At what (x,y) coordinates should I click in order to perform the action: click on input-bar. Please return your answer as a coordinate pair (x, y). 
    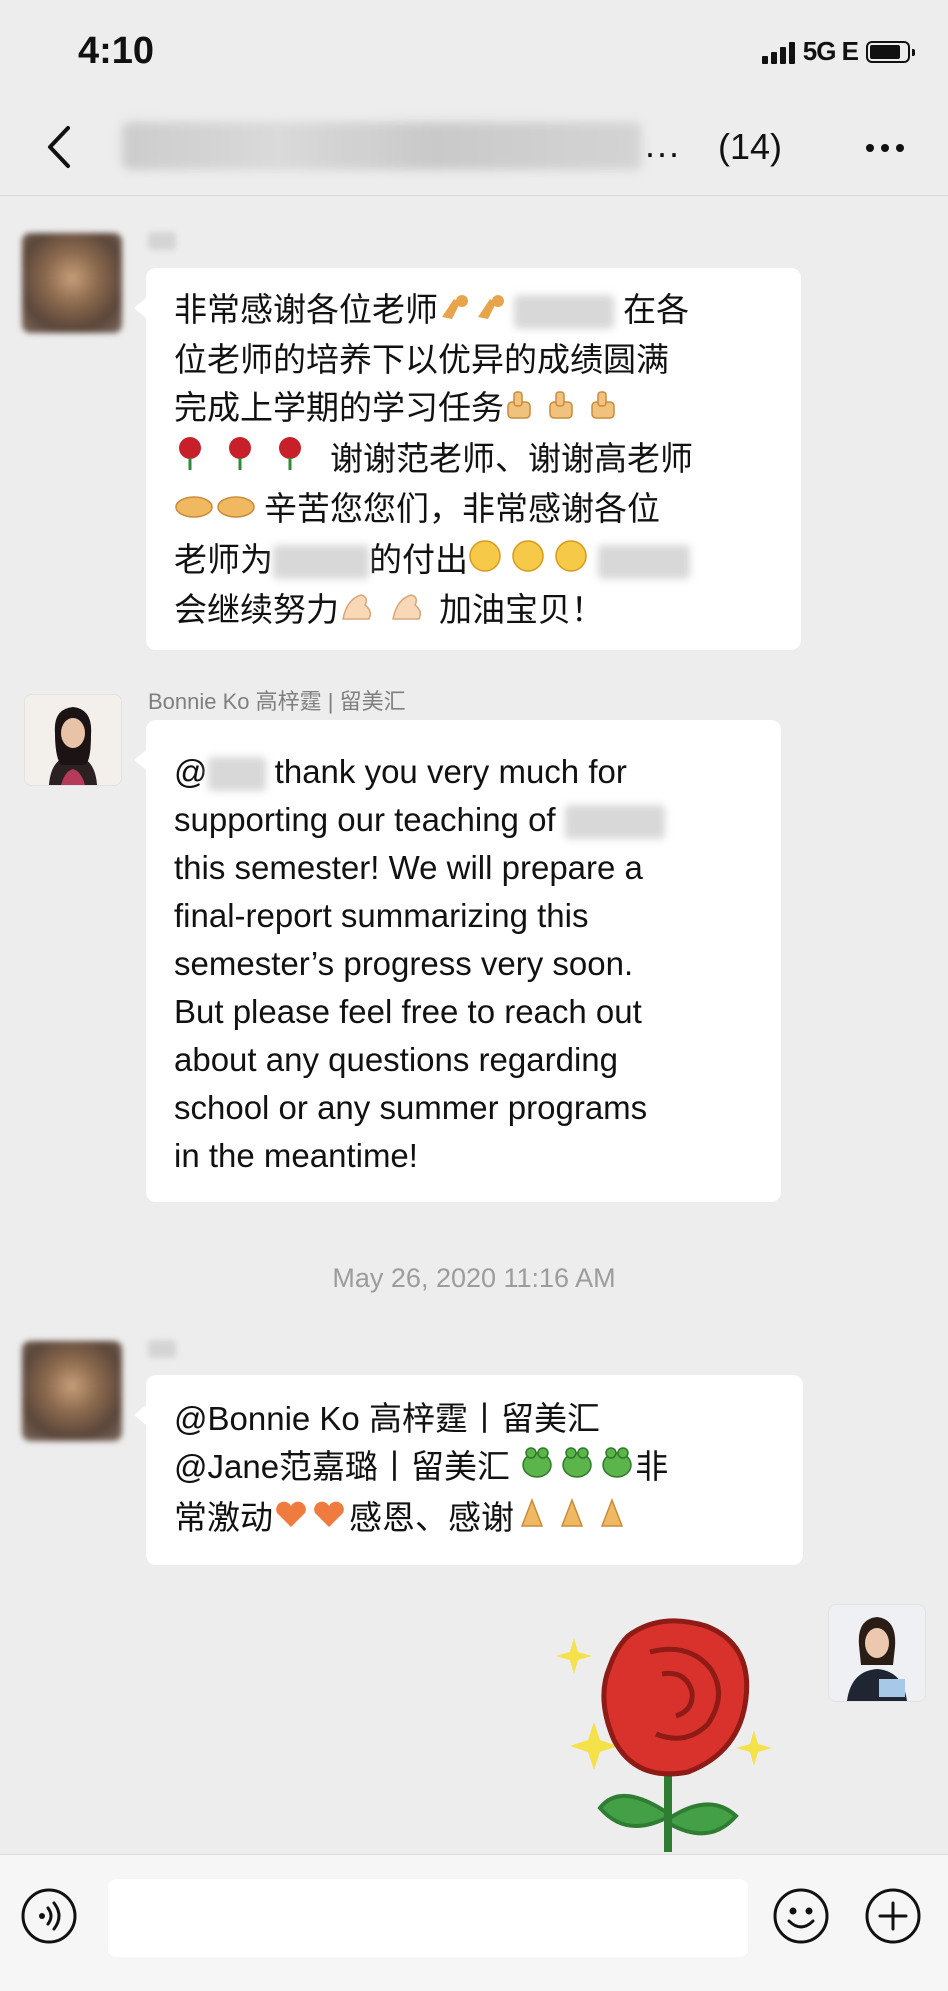
    Looking at the image, I should click on (474, 1922).